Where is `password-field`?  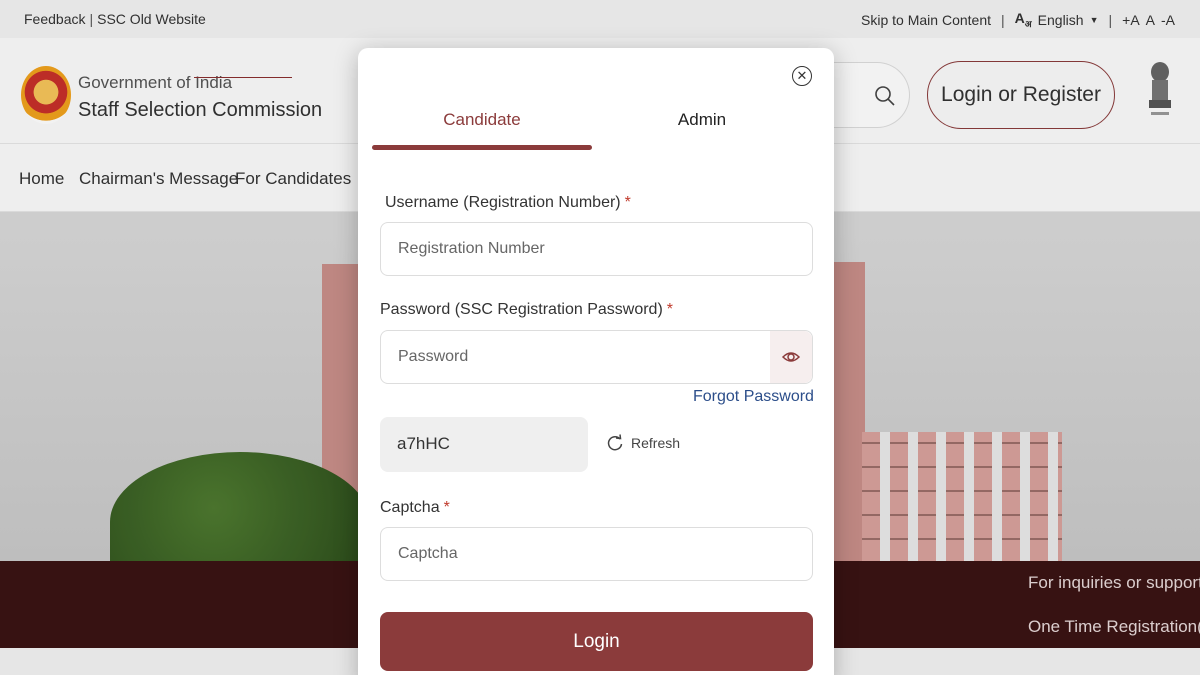 password-field is located at coordinates (596, 357).